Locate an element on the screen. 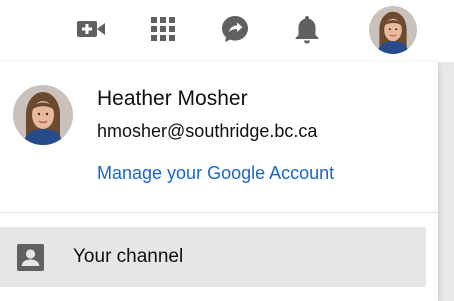  account-avatar is located at coordinates (43, 115).